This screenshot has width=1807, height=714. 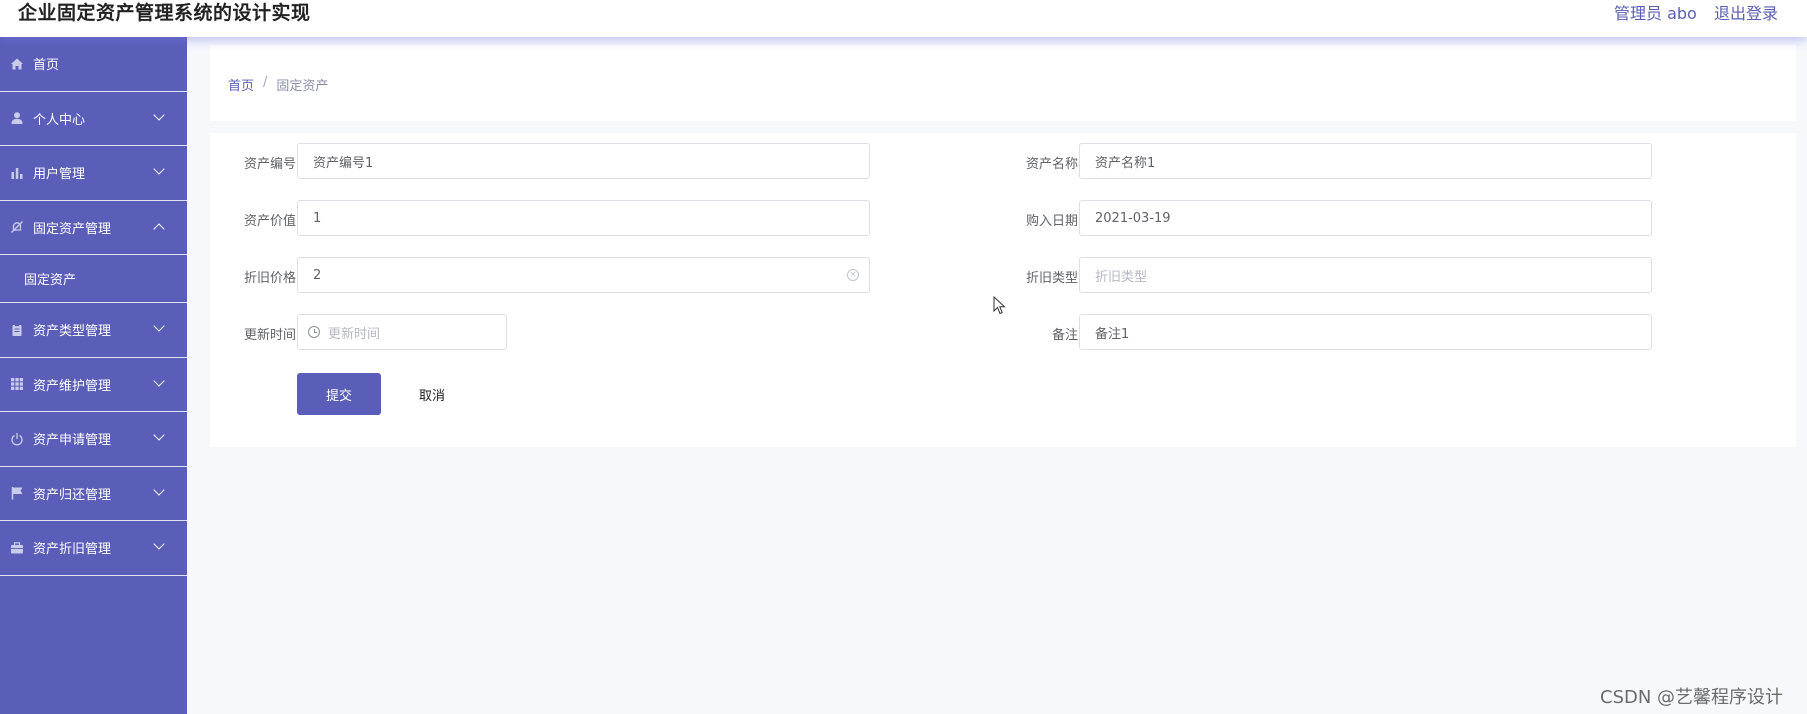 What do you see at coordinates (853, 275) in the screenshot?
I see `clear-icon: ×` at bounding box center [853, 275].